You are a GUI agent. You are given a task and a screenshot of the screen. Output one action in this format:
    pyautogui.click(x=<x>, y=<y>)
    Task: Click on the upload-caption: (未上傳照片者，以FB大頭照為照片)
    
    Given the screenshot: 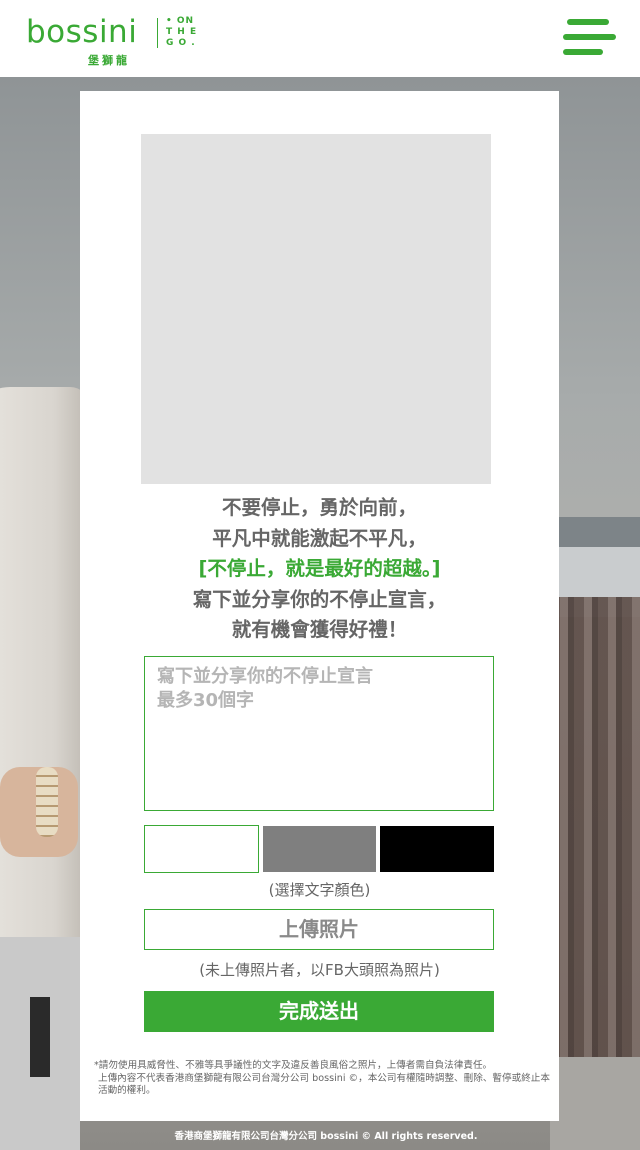 What is the action you would take?
    pyautogui.click(x=319, y=970)
    